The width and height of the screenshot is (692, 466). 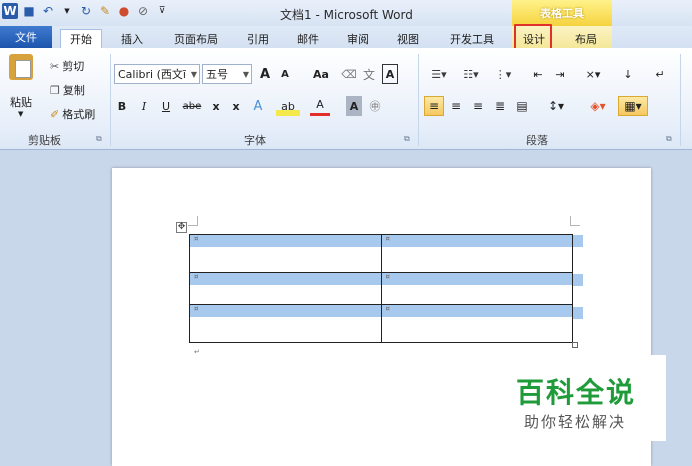 I want to click on word-logo-icon: W, so click(x=10, y=11).